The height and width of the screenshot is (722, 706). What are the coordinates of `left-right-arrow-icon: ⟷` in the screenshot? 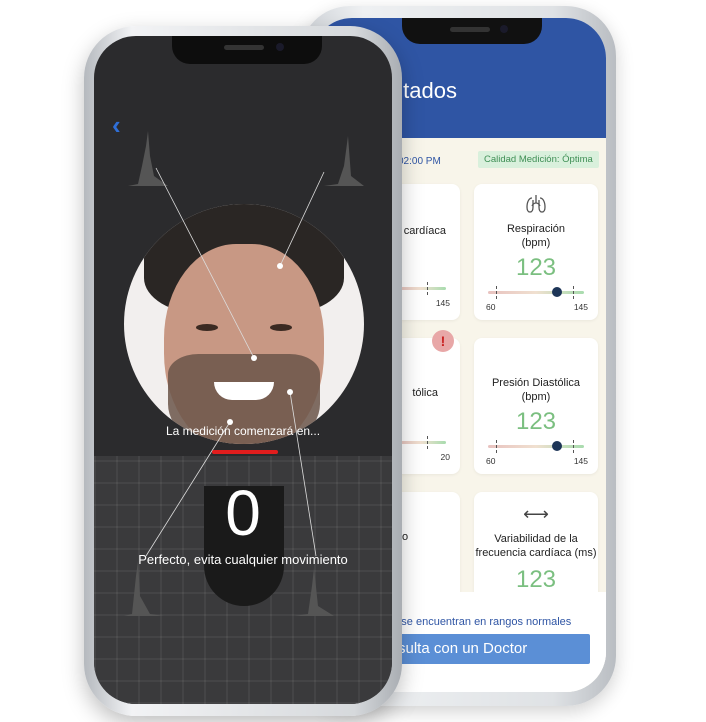 It's located at (536, 514).